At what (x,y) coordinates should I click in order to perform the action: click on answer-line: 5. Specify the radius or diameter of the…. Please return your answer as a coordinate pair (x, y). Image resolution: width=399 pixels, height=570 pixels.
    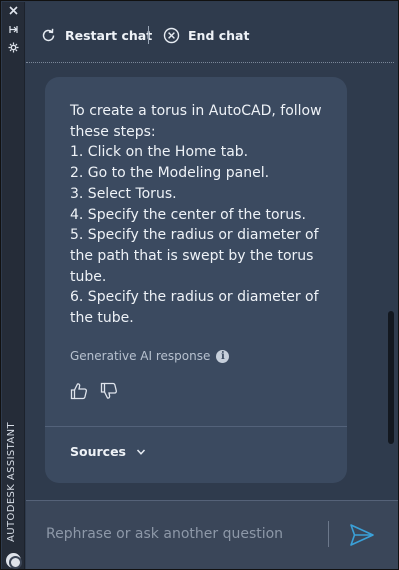
    Looking at the image, I should click on (194, 256).